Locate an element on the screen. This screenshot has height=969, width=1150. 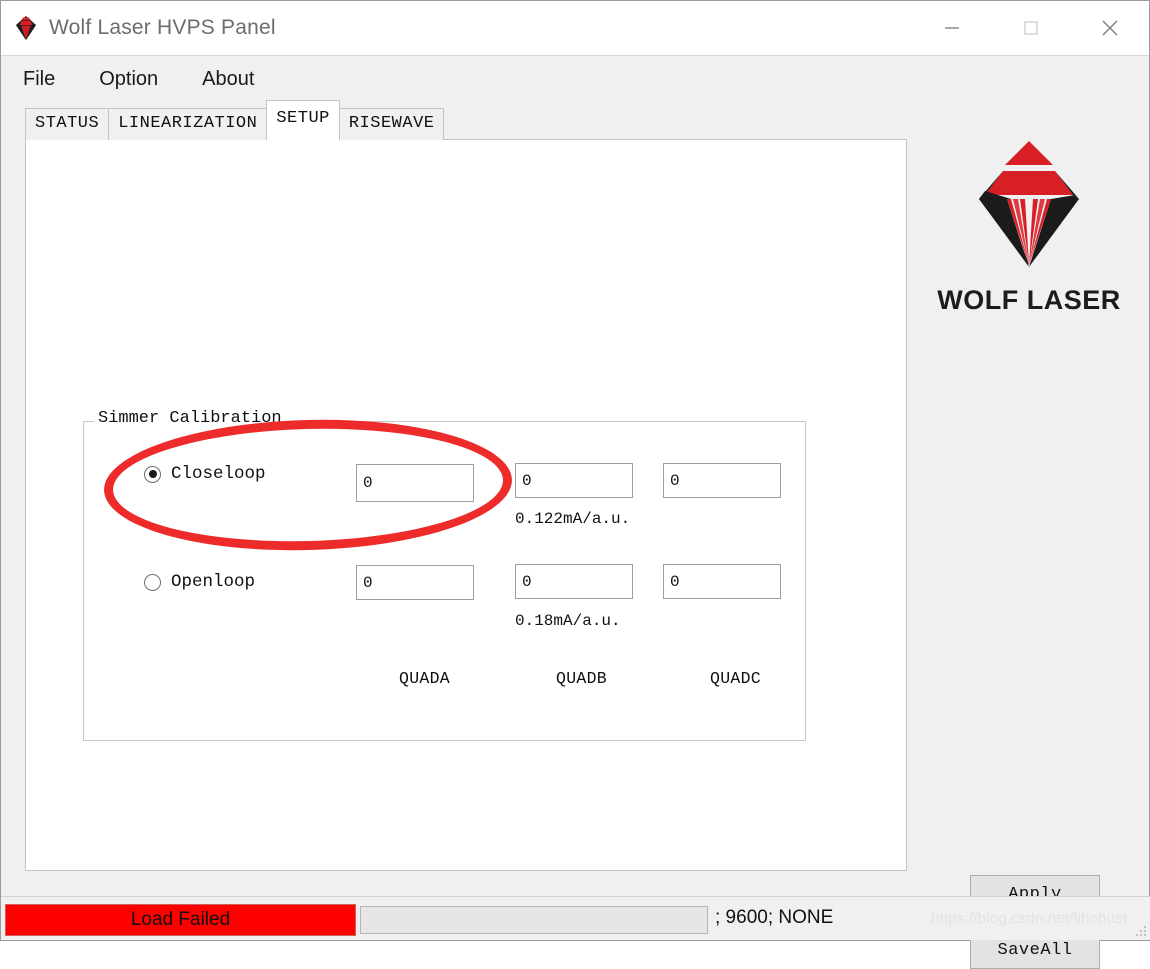
watermark-text: https://blog.csdn.net/libohust is located at coordinates (1029, 918).